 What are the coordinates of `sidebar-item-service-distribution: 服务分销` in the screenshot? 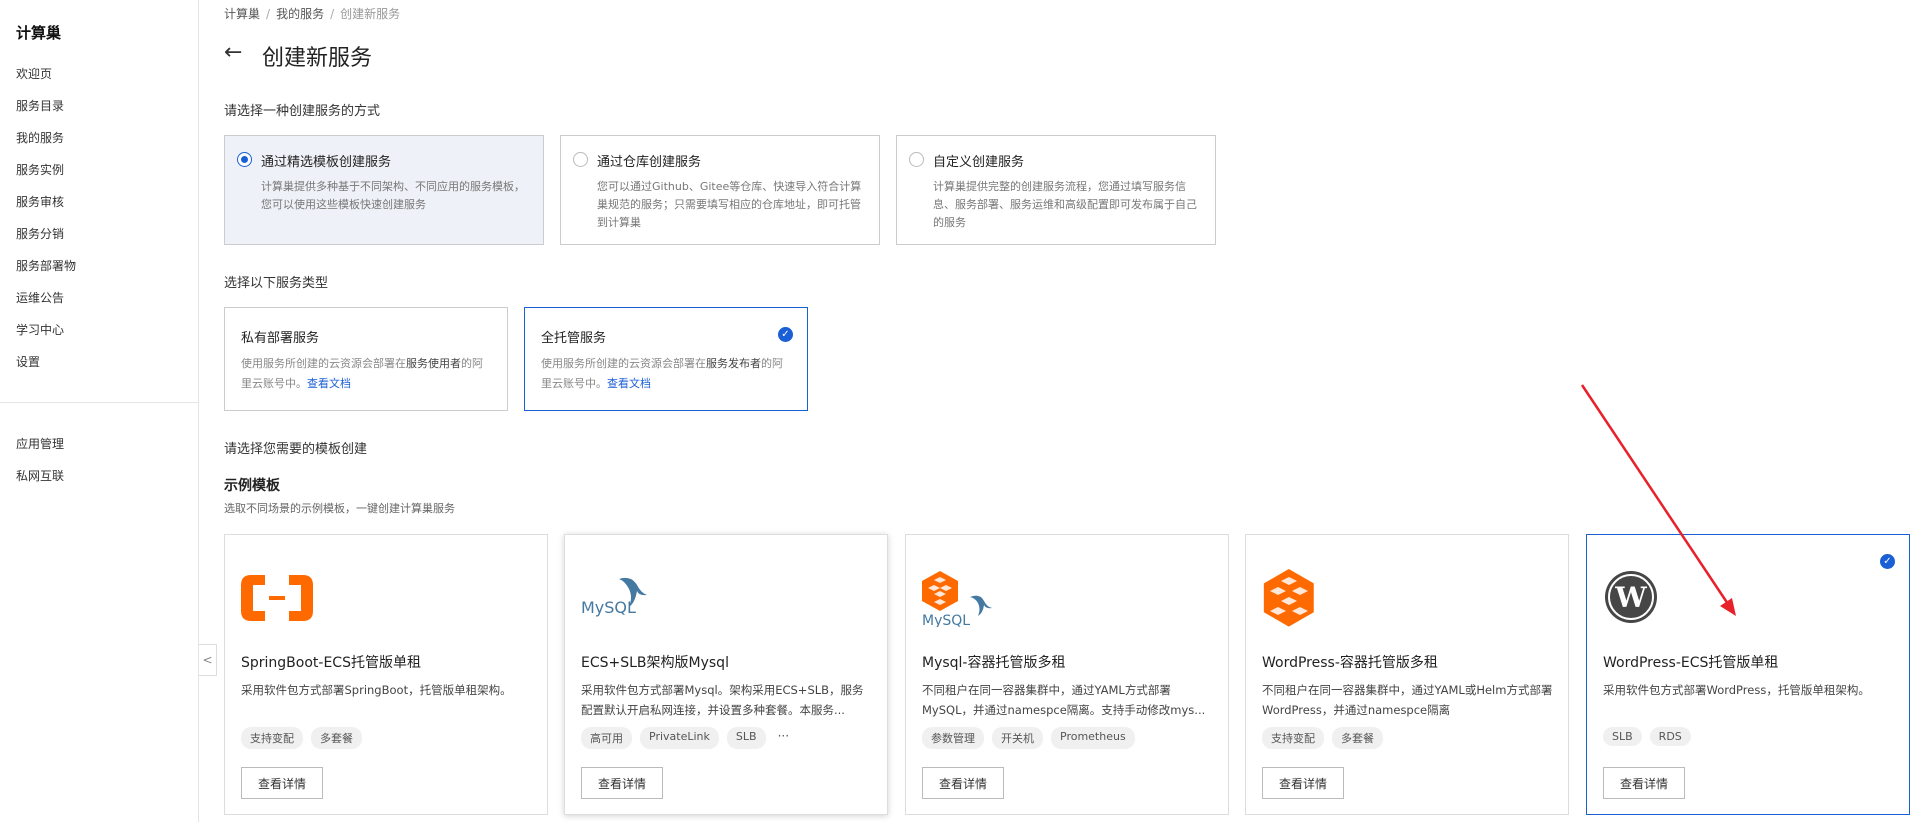 It's located at (40, 233).